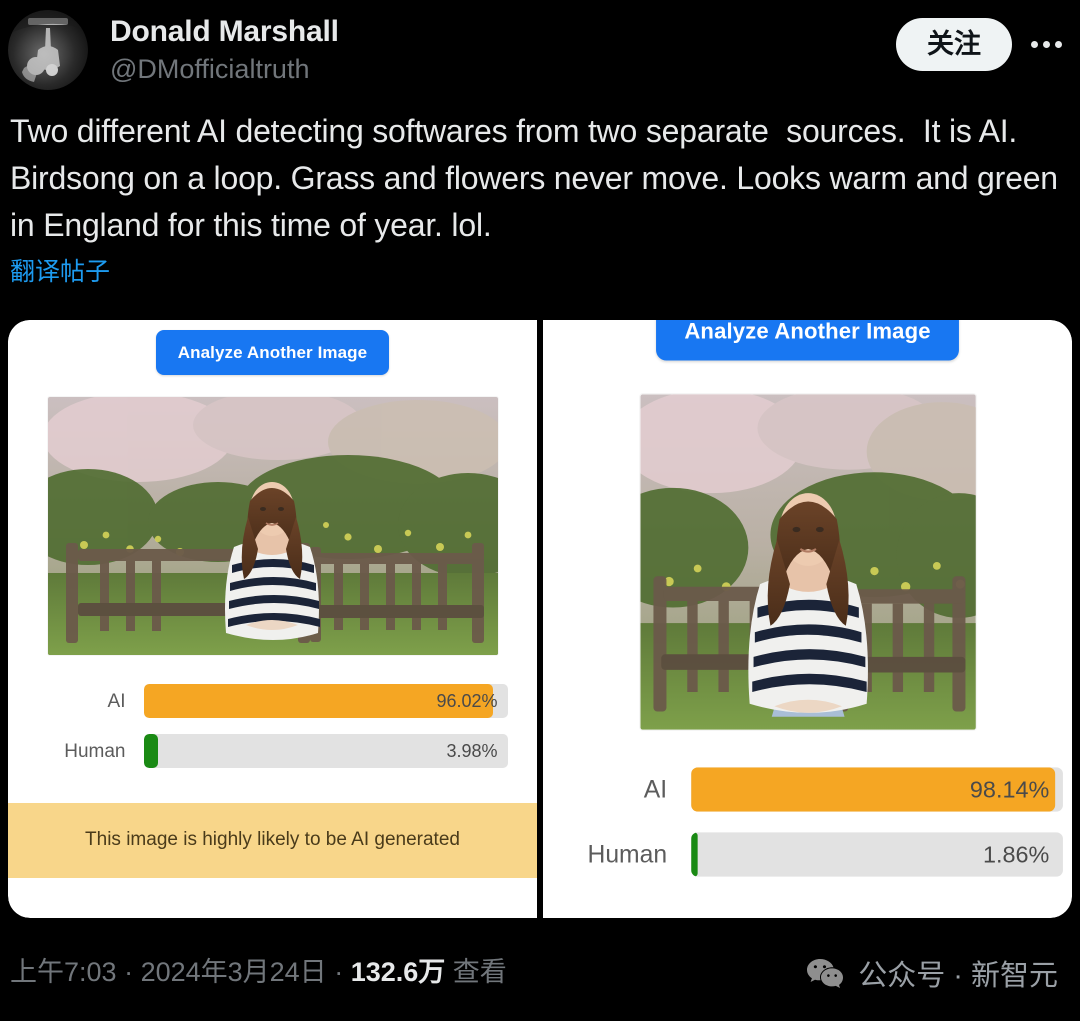 This screenshot has width=1080, height=1021. Describe the element at coordinates (224, 31) in the screenshot. I see `display-name: Donald Marshall` at that location.